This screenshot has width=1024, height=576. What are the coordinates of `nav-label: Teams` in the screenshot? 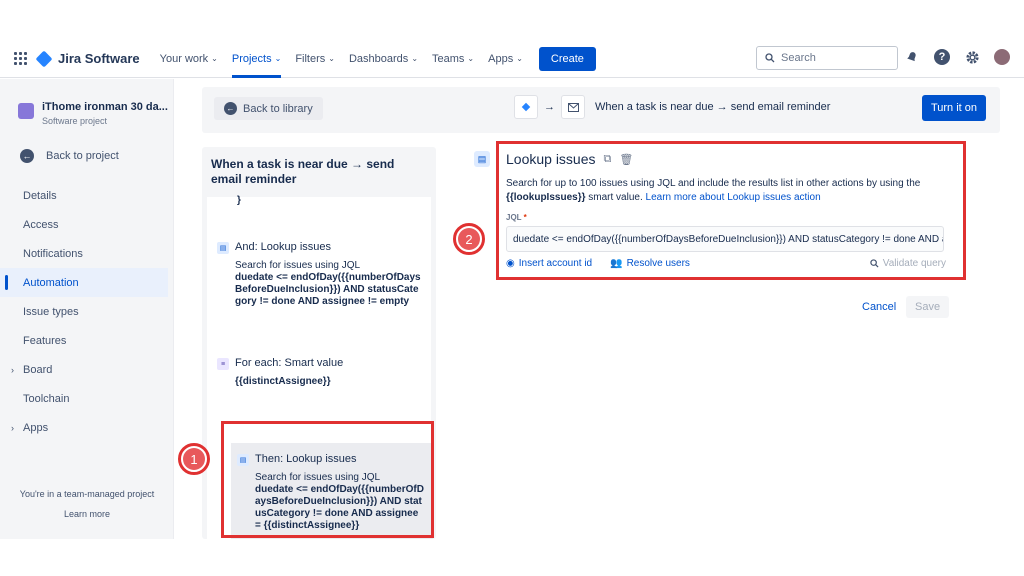 It's located at (448, 58).